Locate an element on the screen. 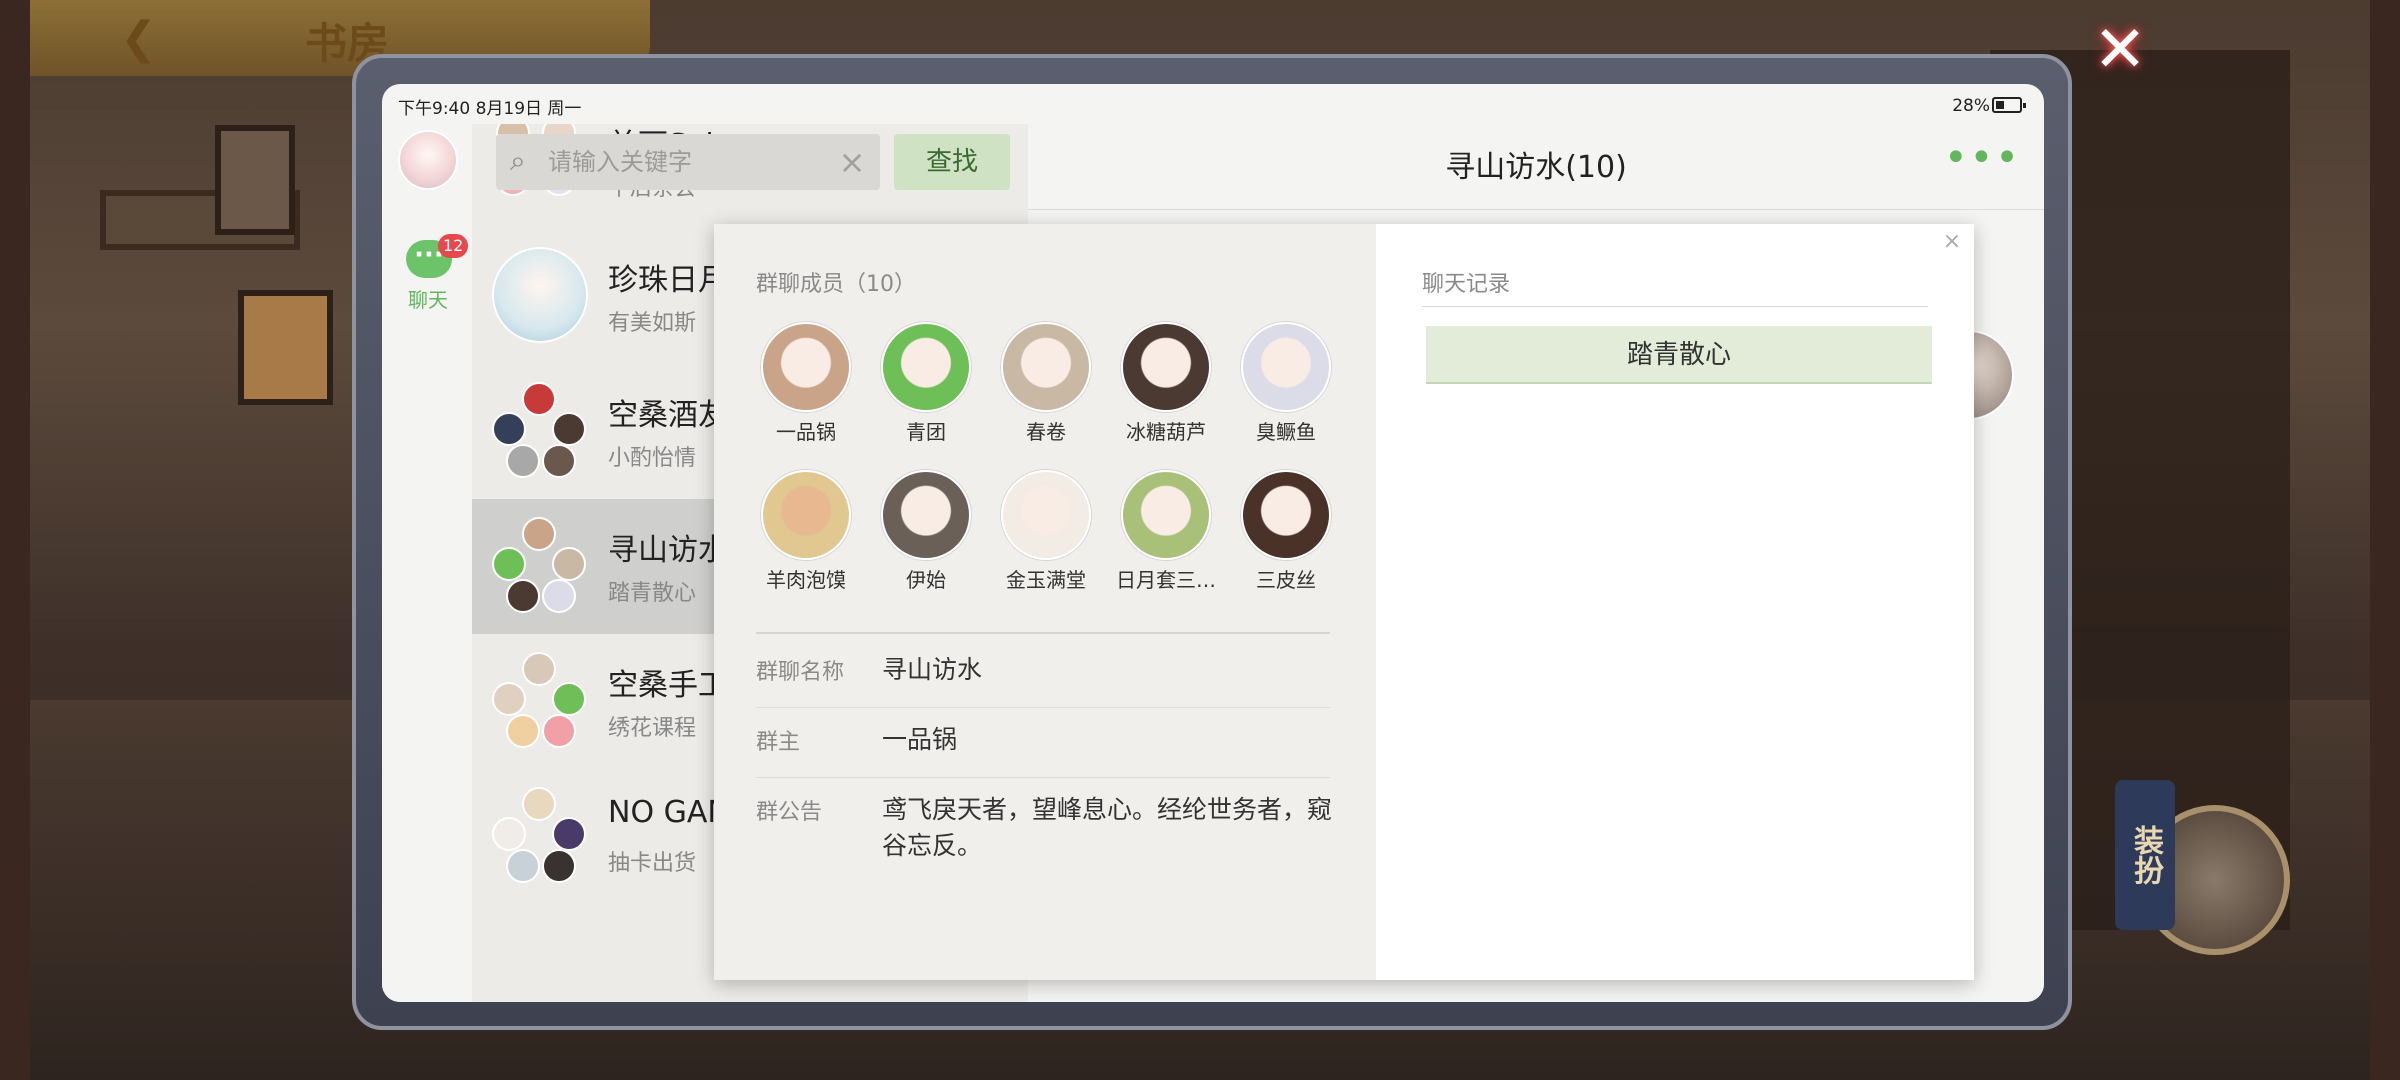 The height and width of the screenshot is (1080, 2400). member-item: 春卷 is located at coordinates (1046, 387).